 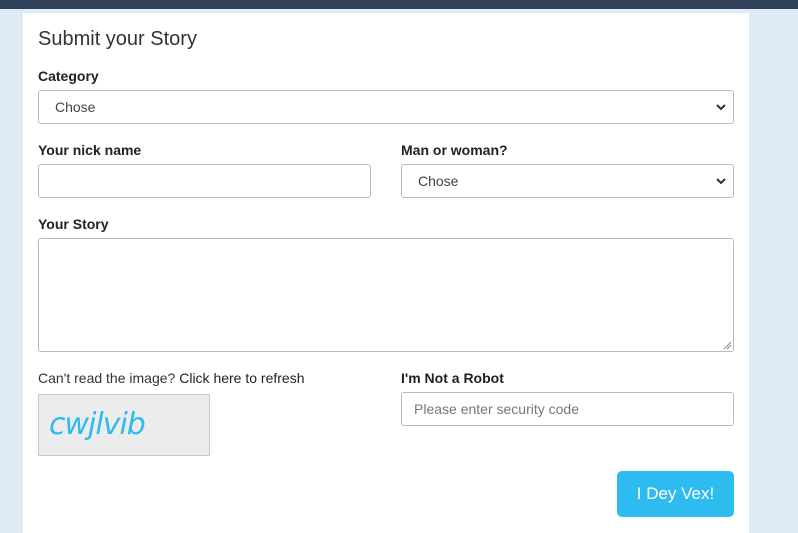 What do you see at coordinates (727, 345) in the screenshot?
I see `resize-grip-icon` at bounding box center [727, 345].